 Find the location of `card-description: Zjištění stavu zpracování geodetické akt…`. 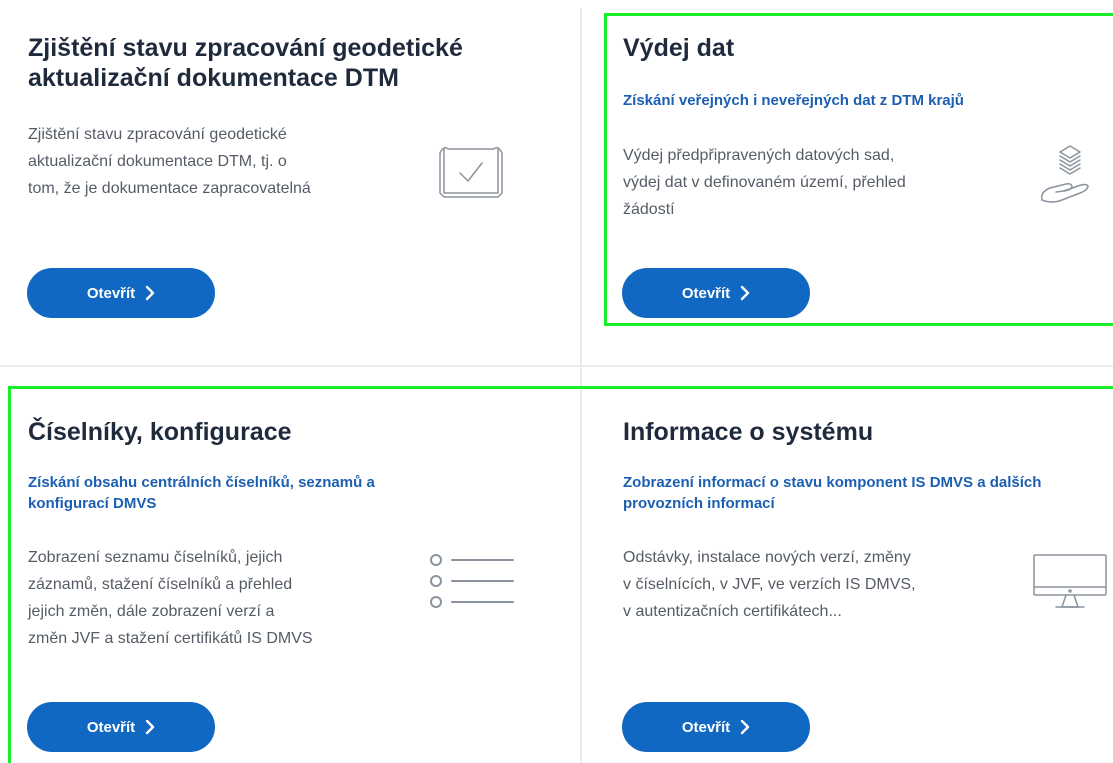

card-description: Zjištění stavu zpracování geodetické akt… is located at coordinates (169, 161).